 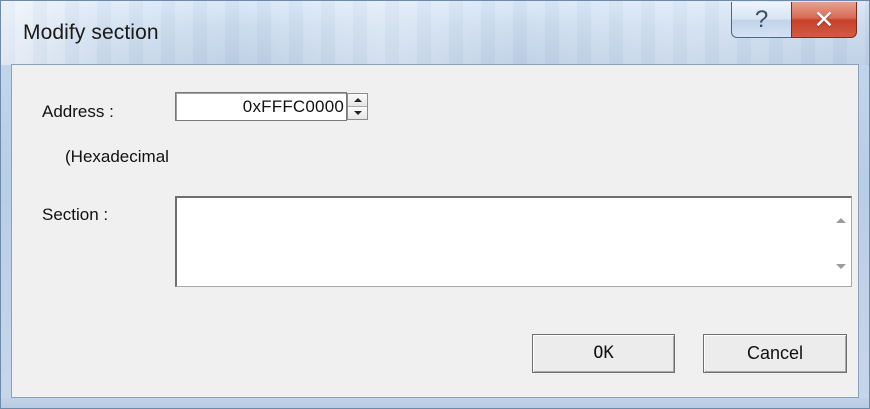 I want to click on hexadecimal-note: (Hexadecimal, so click(x=117, y=156).